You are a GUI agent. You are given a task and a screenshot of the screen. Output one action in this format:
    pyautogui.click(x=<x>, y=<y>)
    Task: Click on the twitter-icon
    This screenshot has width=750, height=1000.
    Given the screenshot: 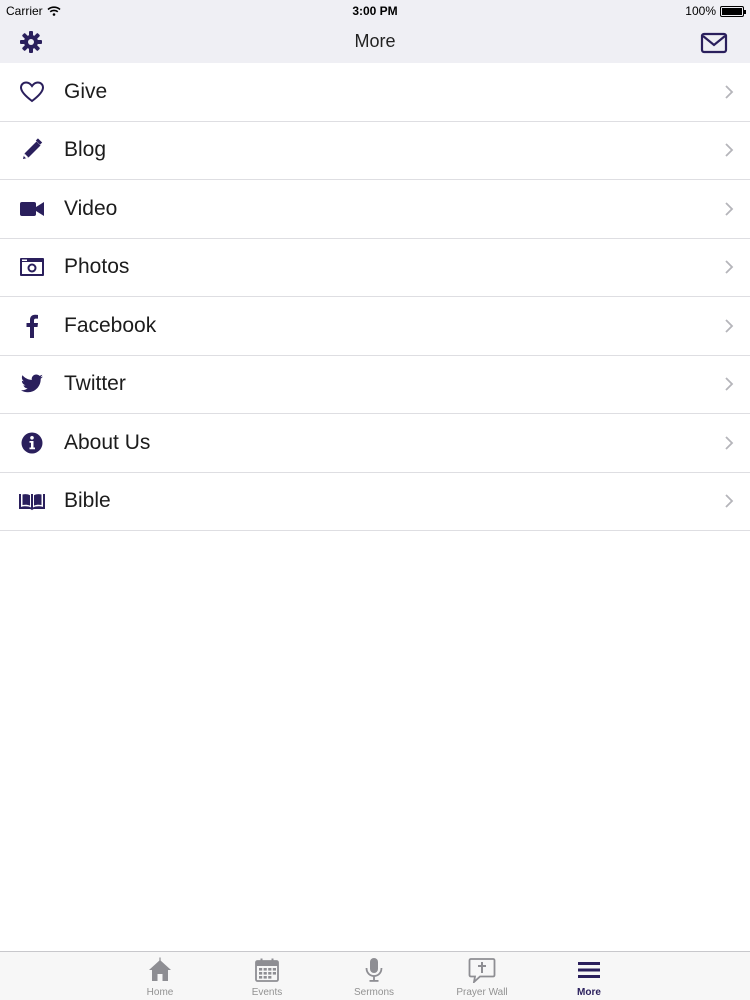 What is the action you would take?
    pyautogui.click(x=32, y=384)
    